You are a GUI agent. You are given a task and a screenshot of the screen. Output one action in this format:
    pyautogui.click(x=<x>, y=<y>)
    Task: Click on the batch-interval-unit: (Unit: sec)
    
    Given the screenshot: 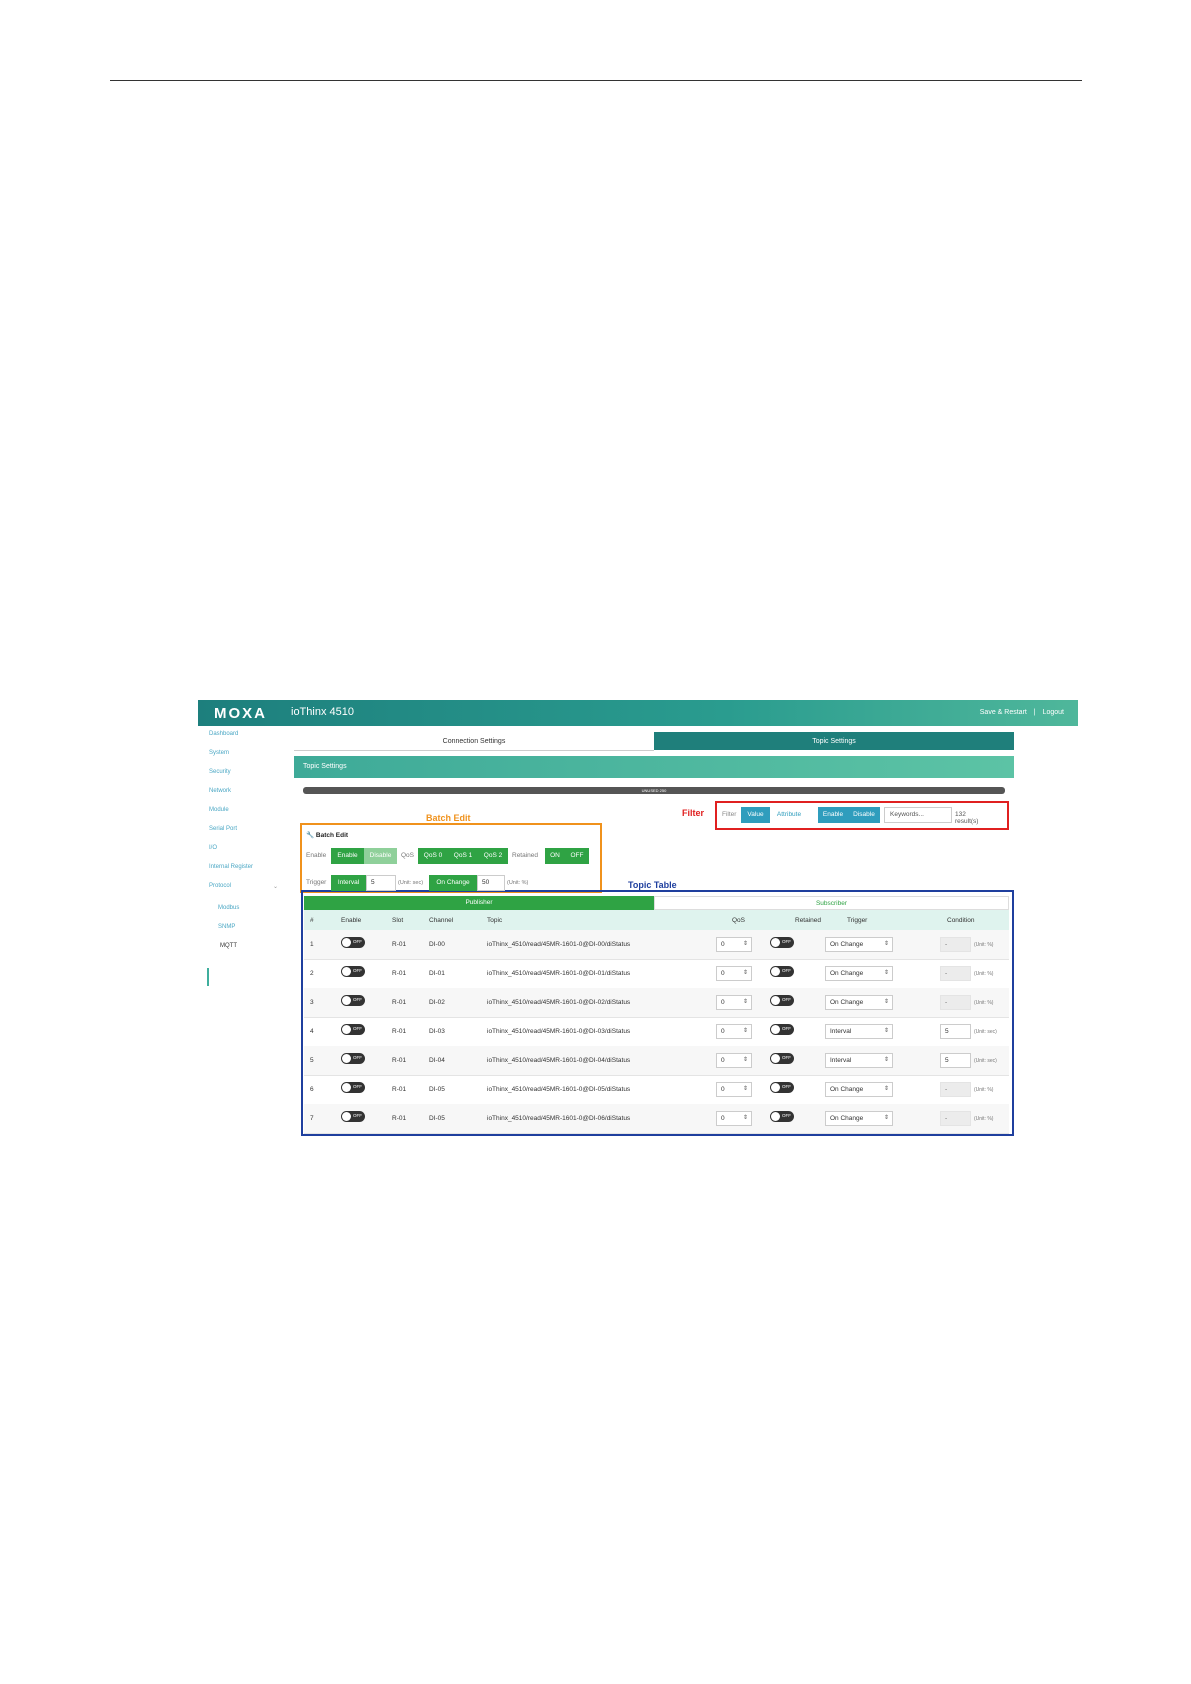 What is the action you would take?
    pyautogui.click(x=411, y=883)
    